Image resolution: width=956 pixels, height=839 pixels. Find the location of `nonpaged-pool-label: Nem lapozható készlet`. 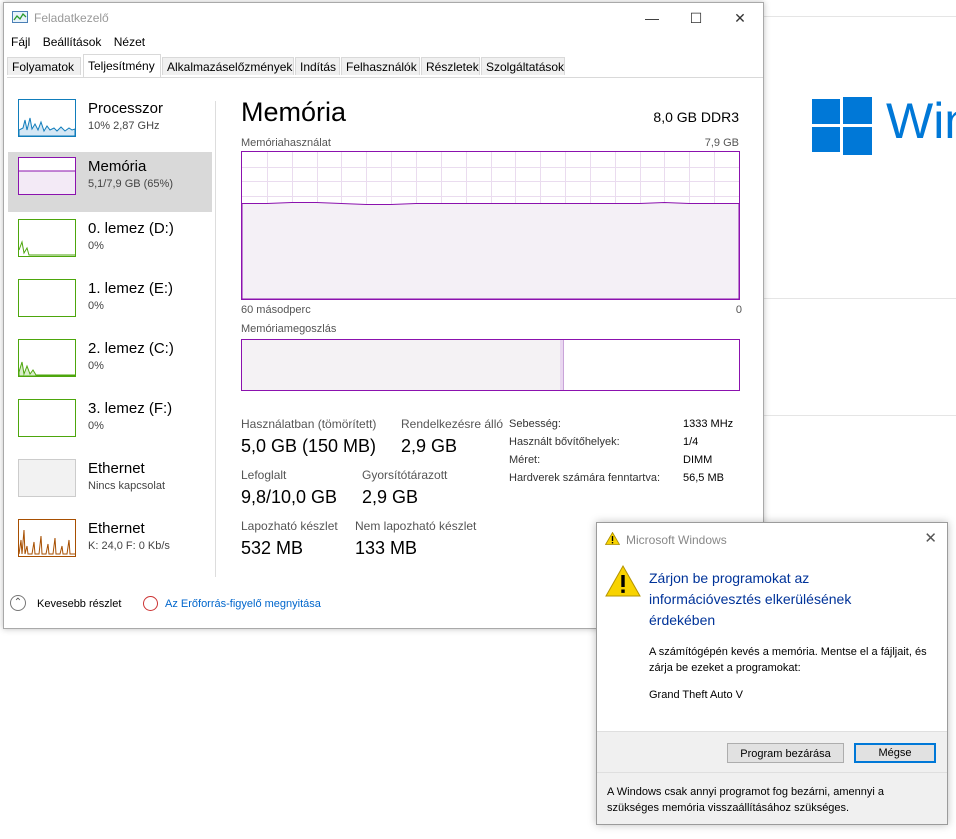

nonpaged-pool-label: Nem lapozható készlet is located at coordinates (416, 526).